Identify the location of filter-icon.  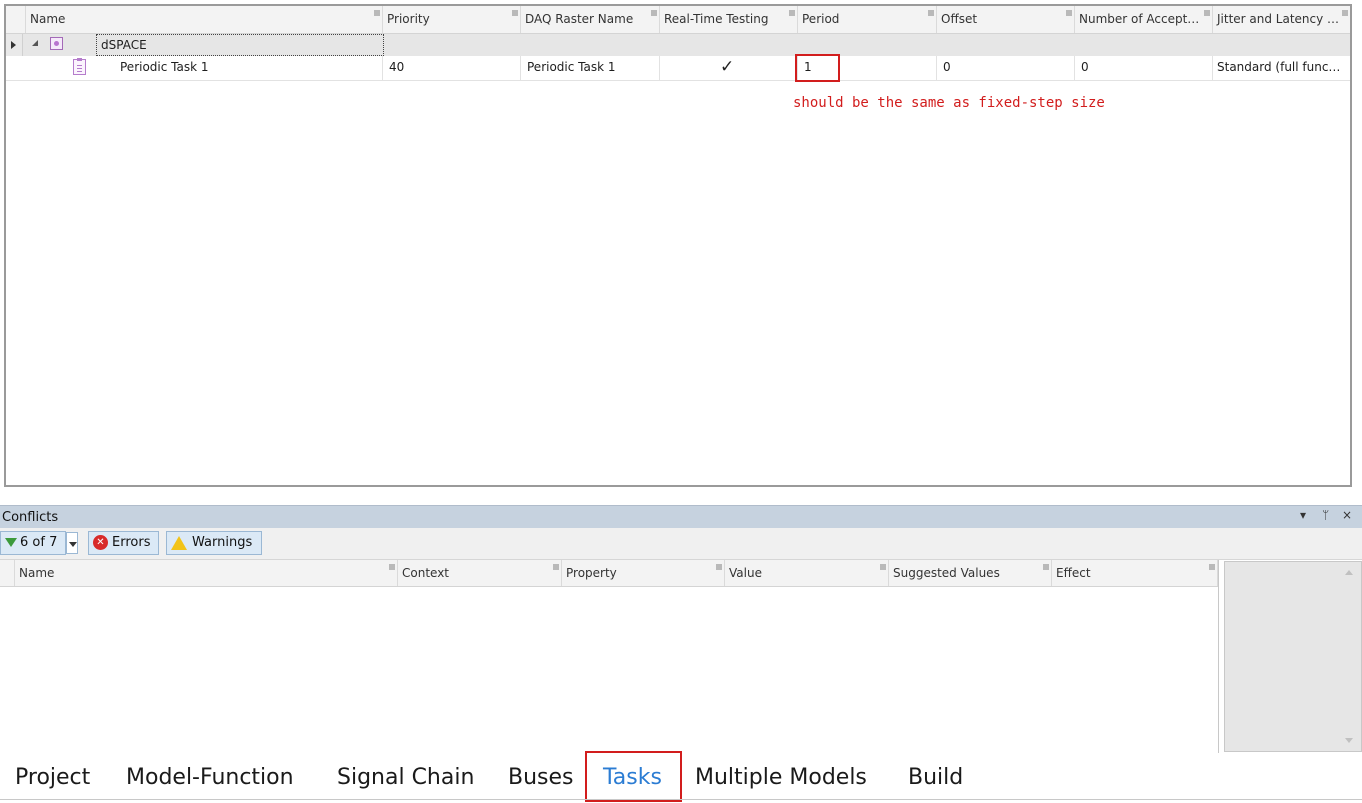
(11, 542).